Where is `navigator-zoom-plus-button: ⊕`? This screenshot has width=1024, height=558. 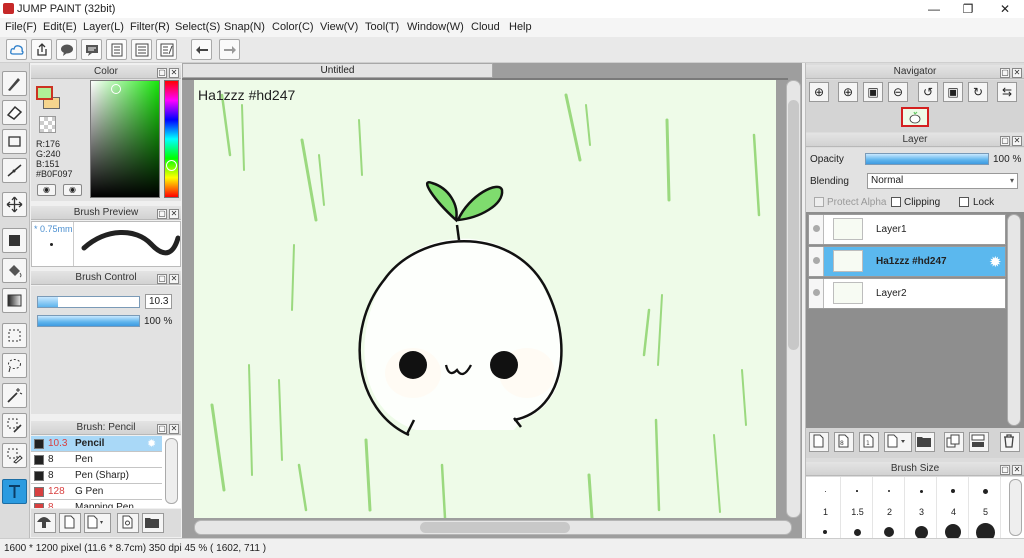 navigator-zoom-plus-button: ⊕ is located at coordinates (848, 92).